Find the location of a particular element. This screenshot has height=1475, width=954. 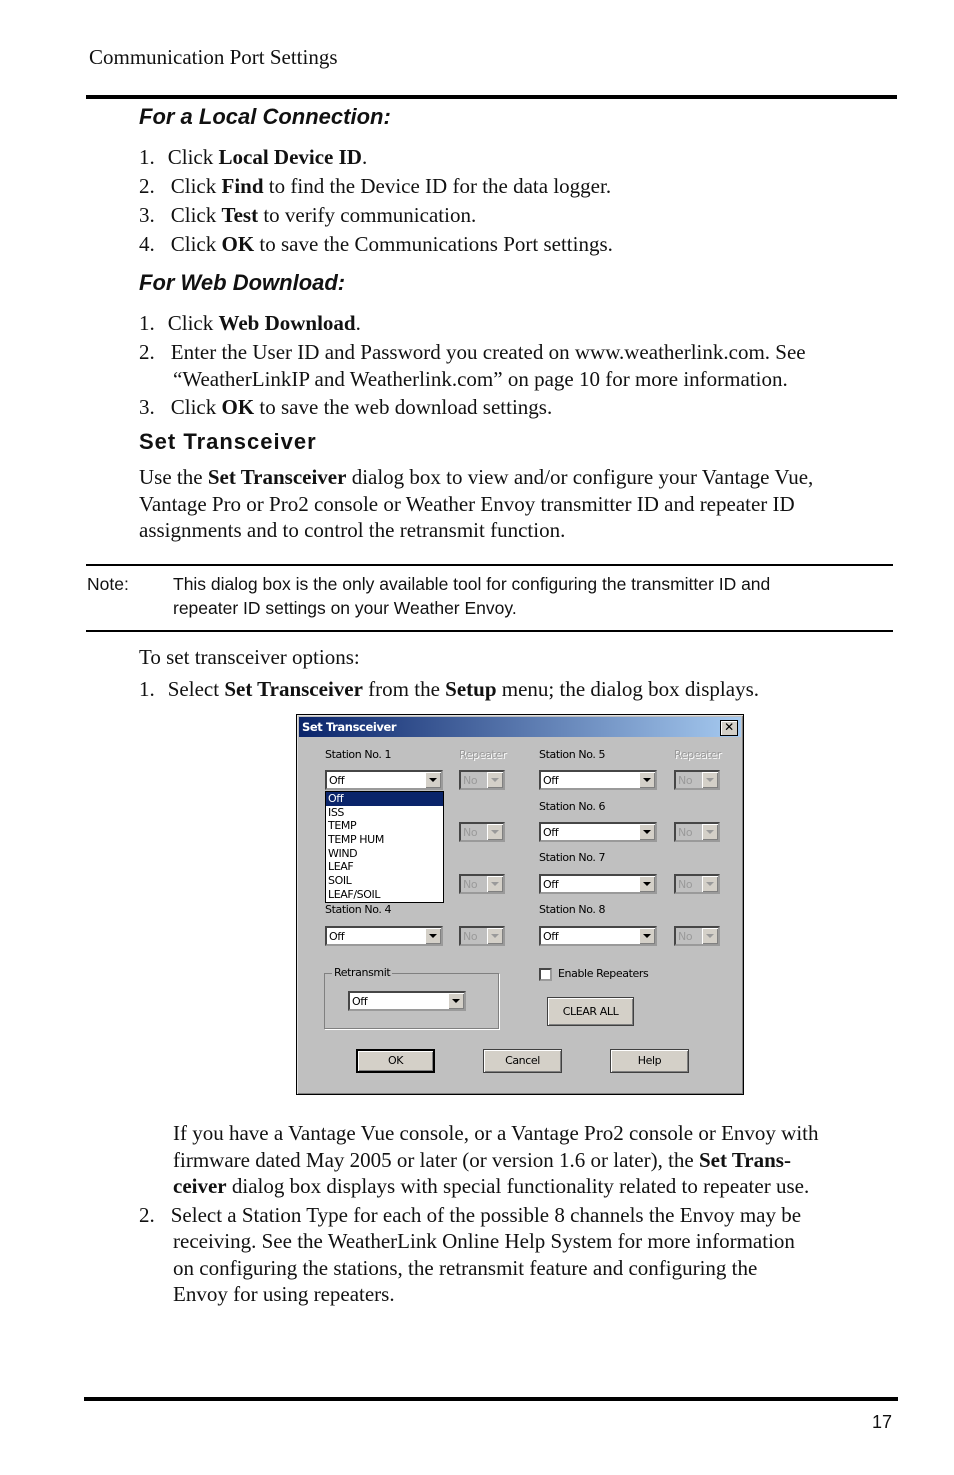

station-5-select: Off is located at coordinates (598, 780).